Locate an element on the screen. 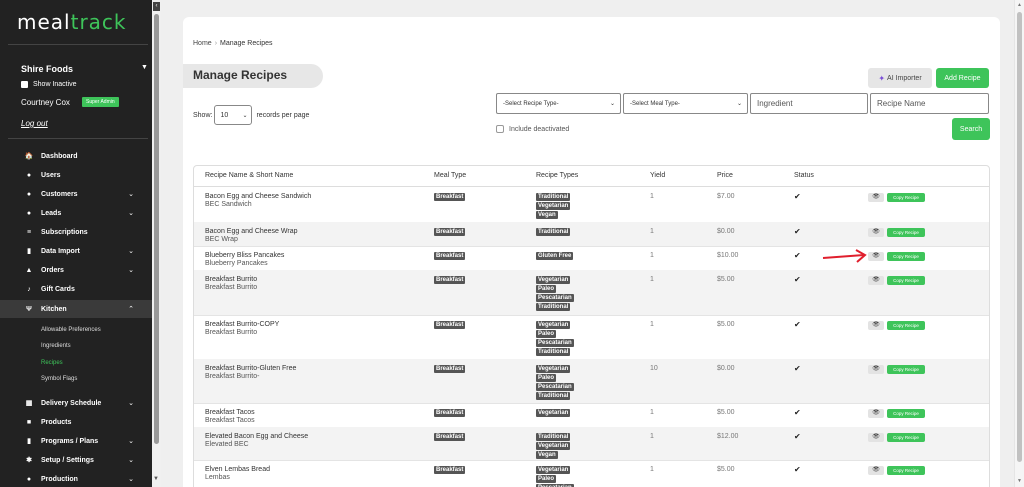 This screenshot has height=487, width=1024. search-button: Search is located at coordinates (971, 129).